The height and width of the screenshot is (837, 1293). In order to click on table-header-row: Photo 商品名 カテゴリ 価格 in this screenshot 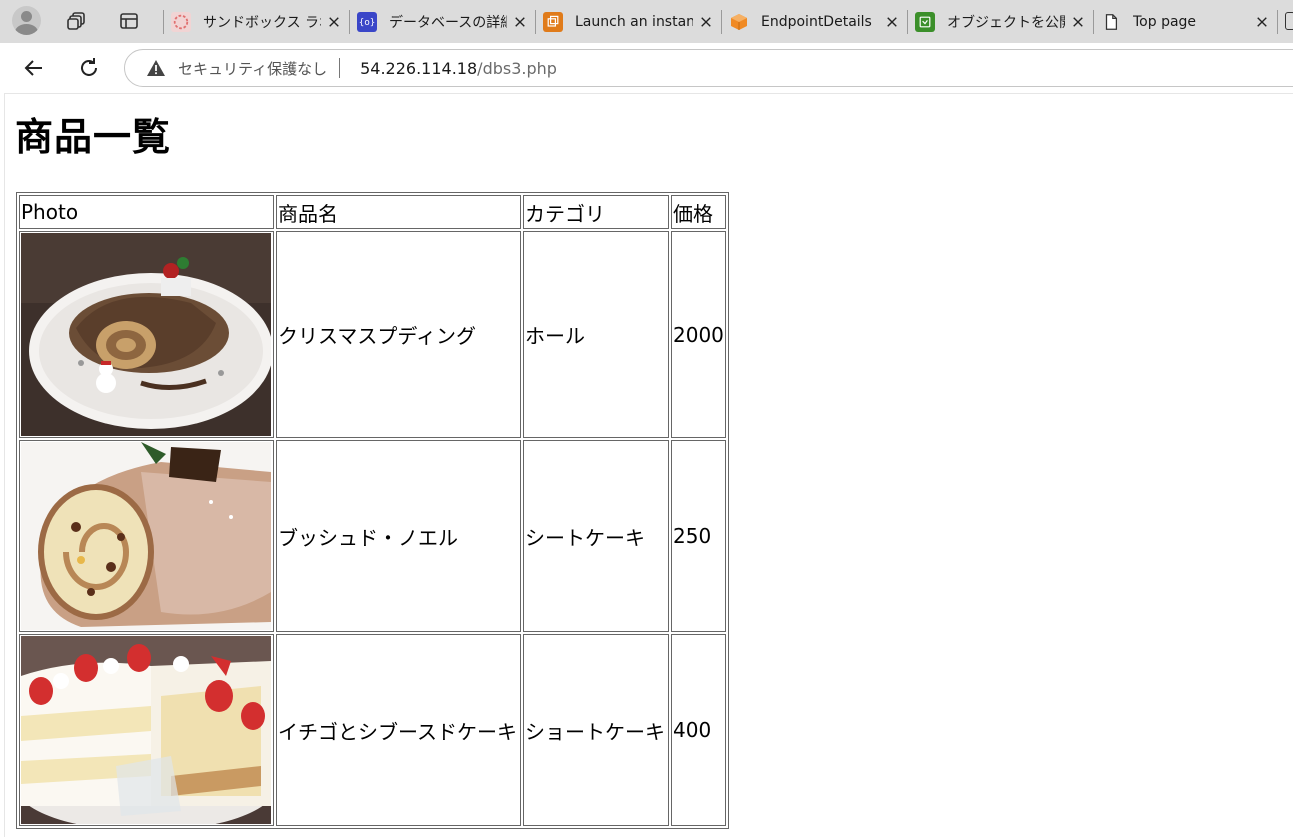, I will do `click(372, 212)`.